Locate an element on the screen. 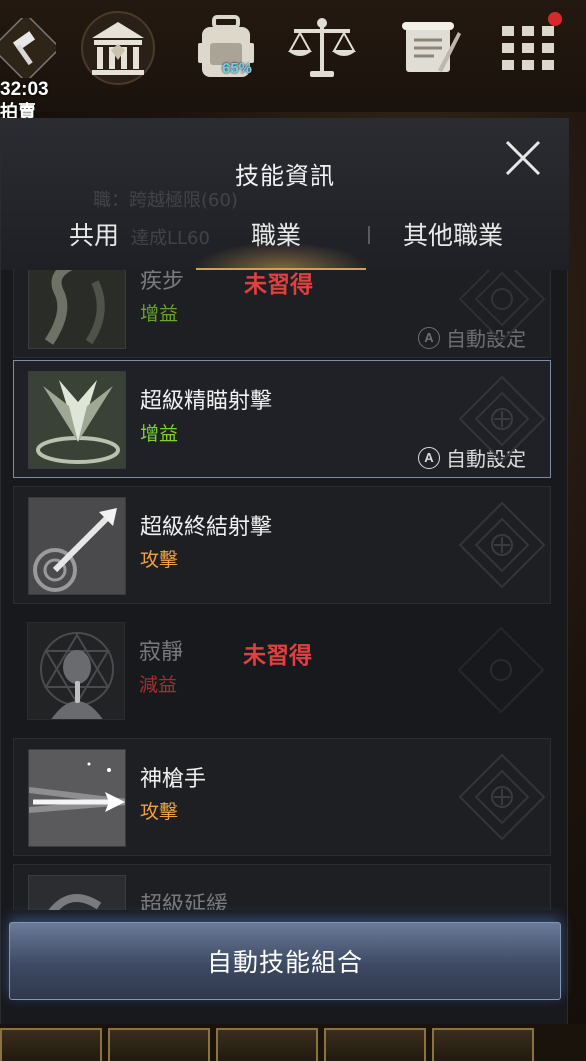  tab-divider is located at coordinates (369, 235).